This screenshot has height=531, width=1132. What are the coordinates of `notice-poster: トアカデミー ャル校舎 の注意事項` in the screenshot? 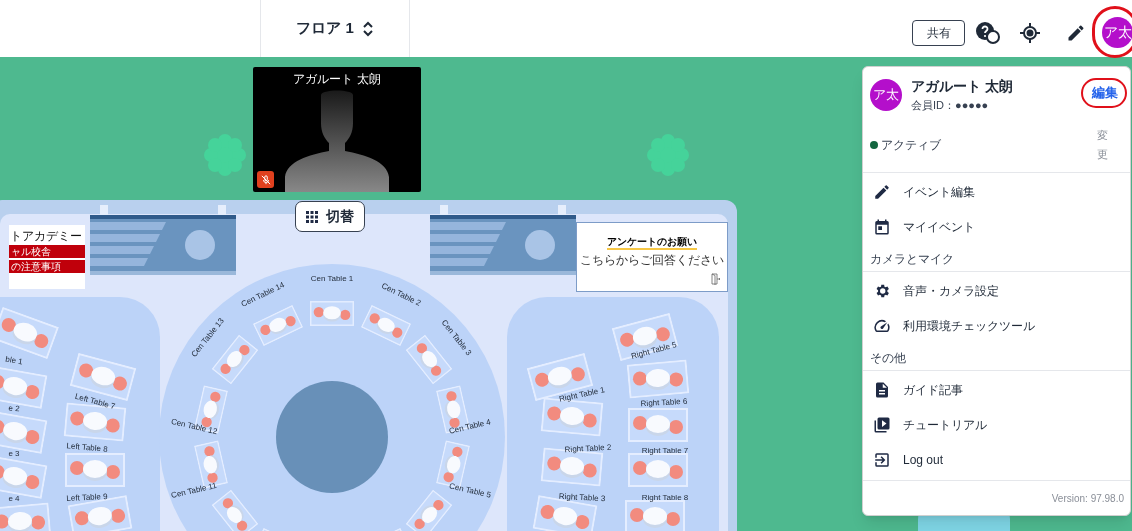 It's located at (47, 257).